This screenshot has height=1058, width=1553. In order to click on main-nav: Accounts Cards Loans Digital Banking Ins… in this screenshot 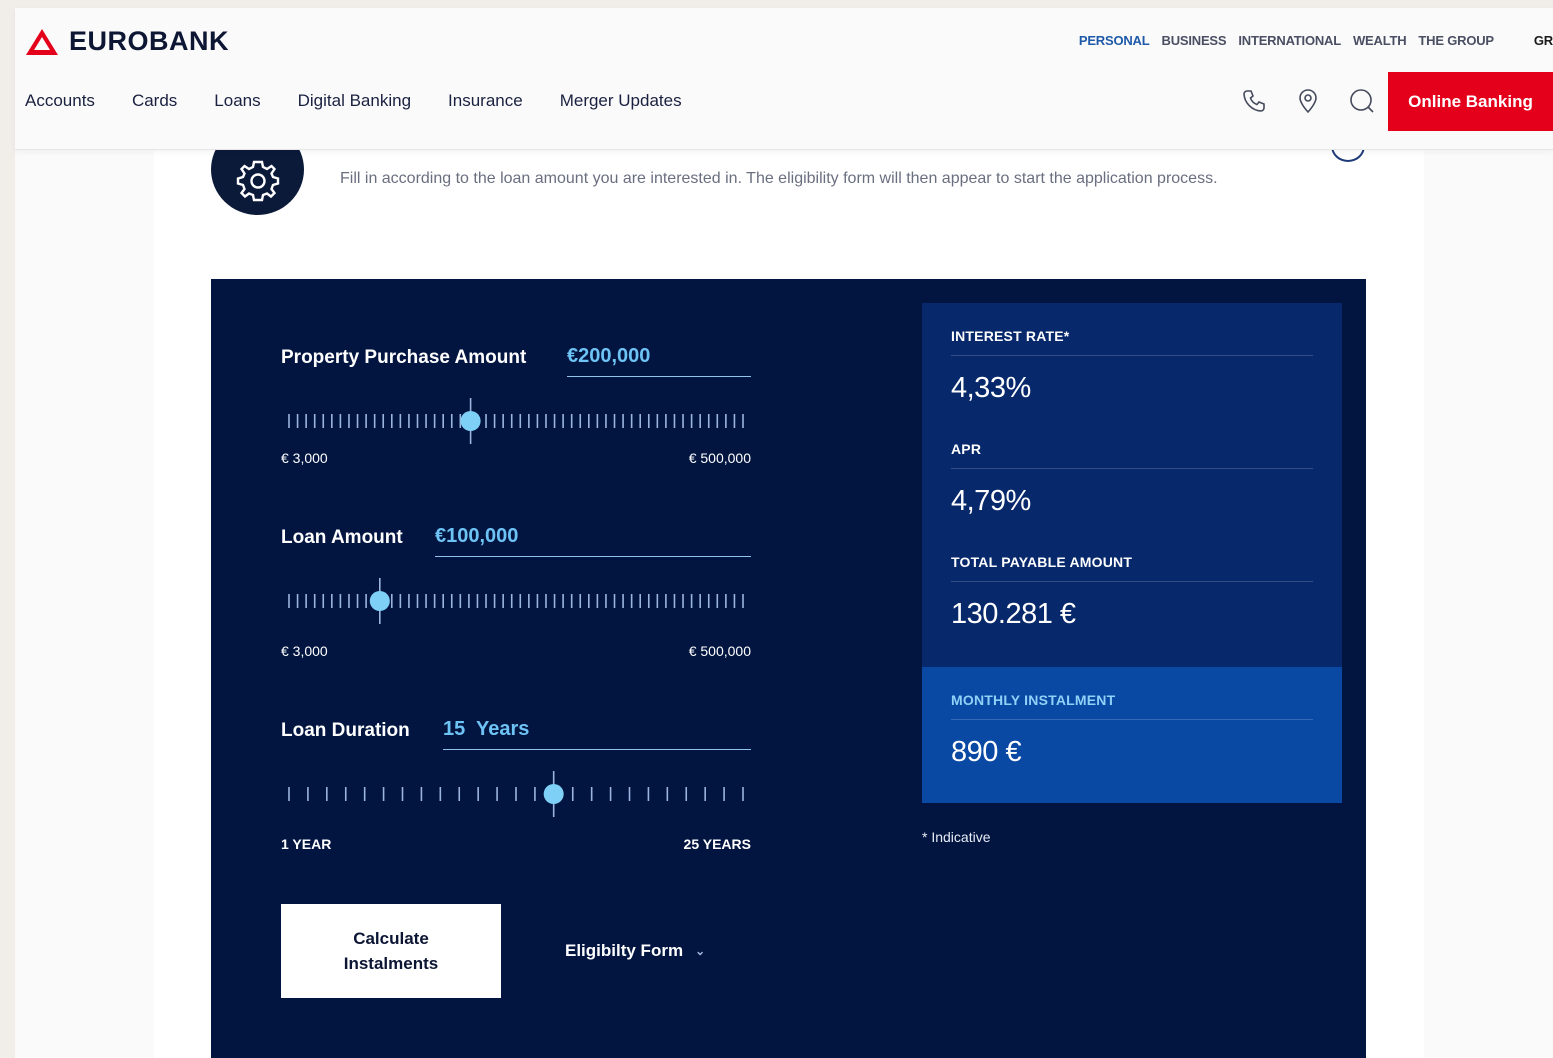, I will do `click(353, 101)`.